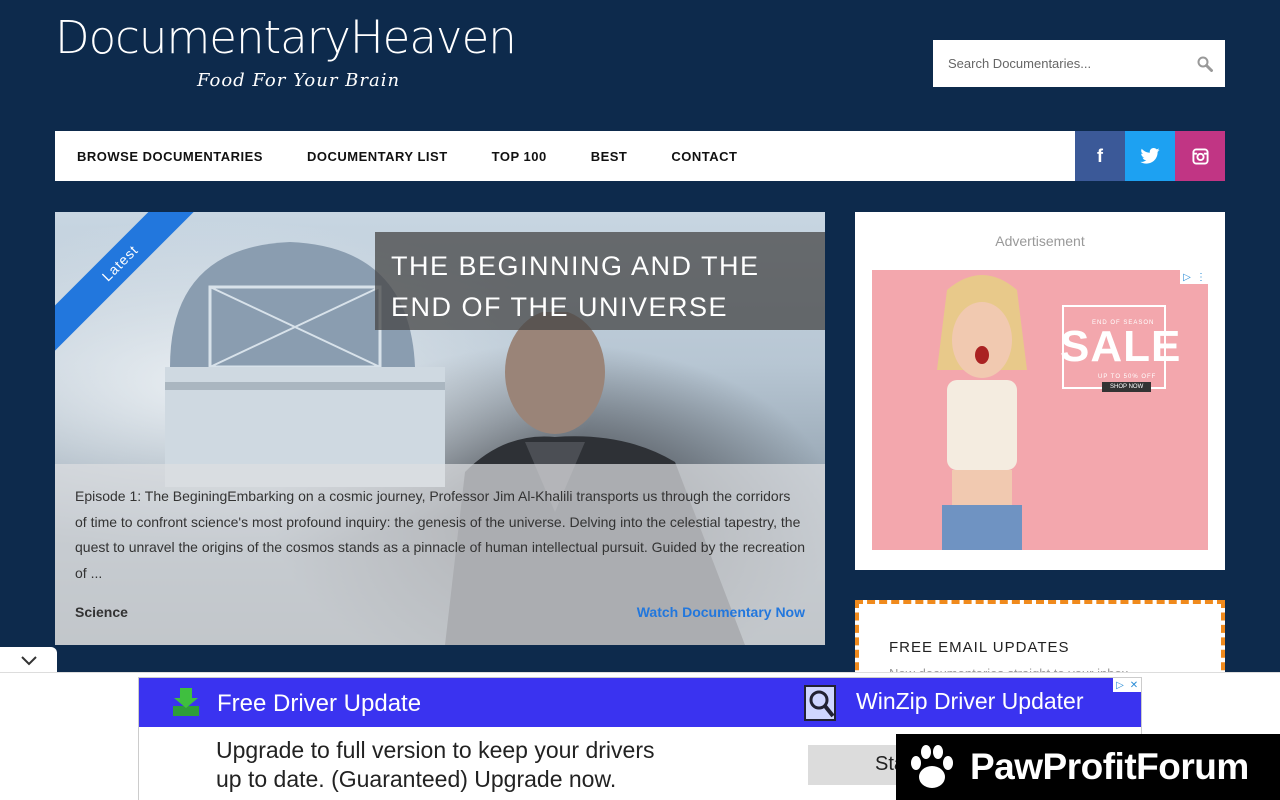  I want to click on search-input, so click(1059, 63).